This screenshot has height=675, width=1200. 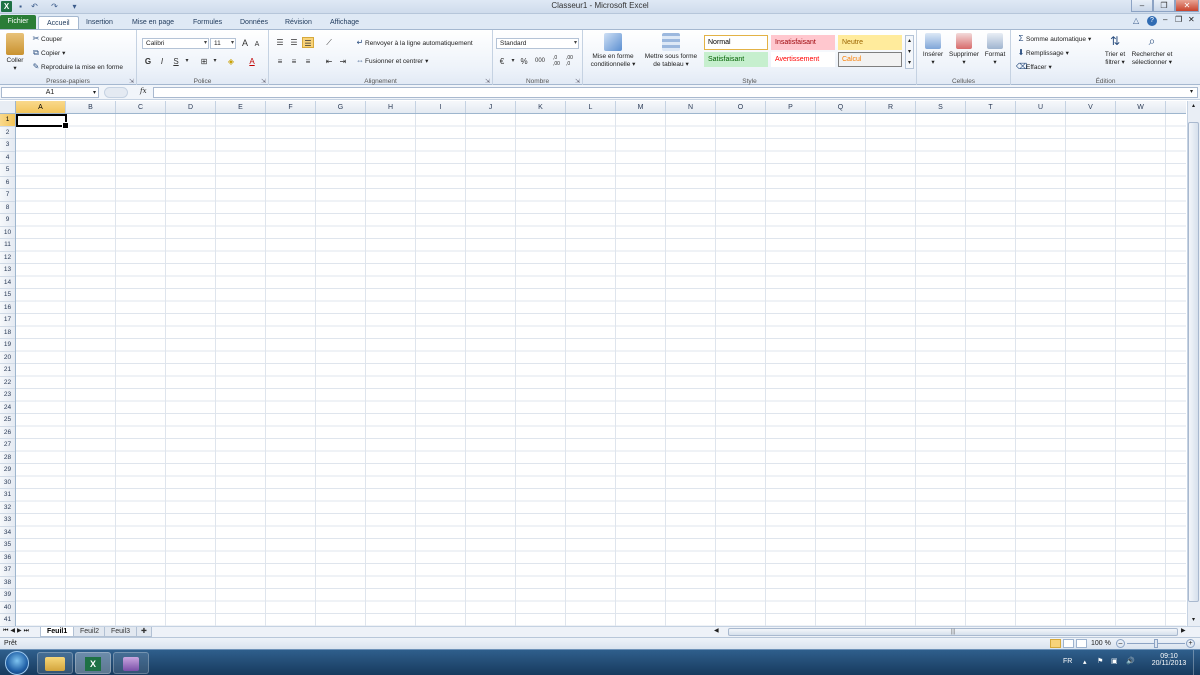 I want to click on shrink-font-button: A, so click(x=257, y=44).